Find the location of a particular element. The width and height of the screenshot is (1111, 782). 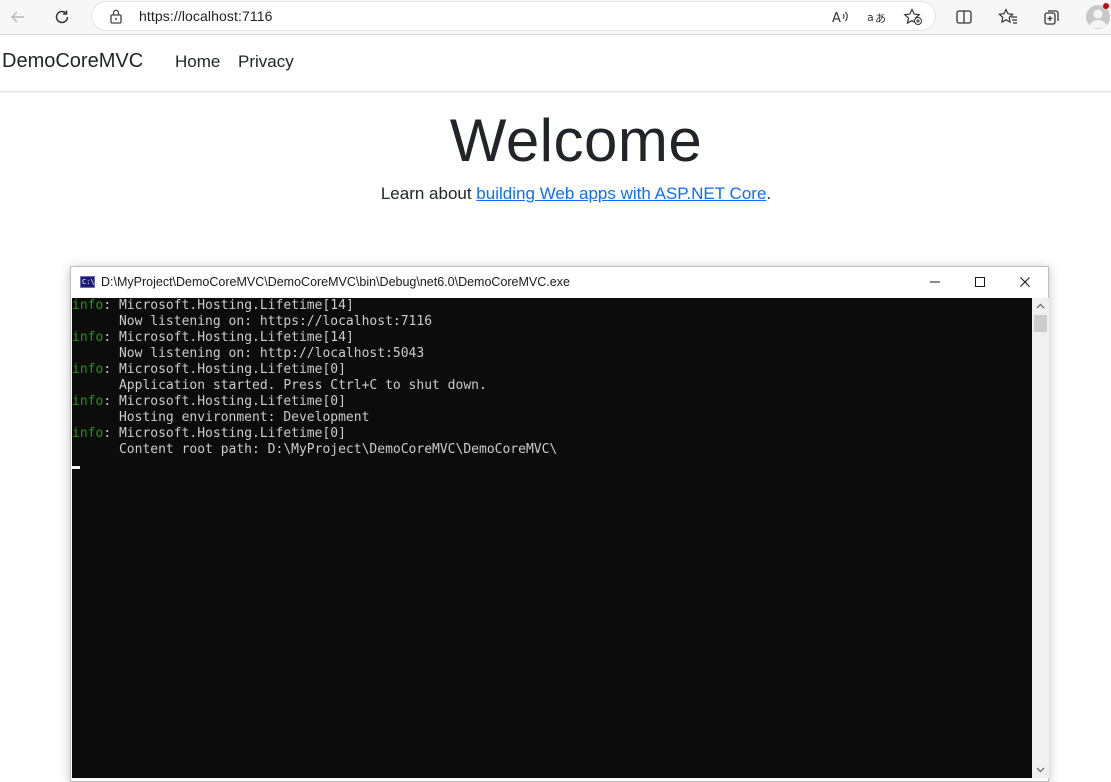

split-screen-icon is located at coordinates (964, 17).